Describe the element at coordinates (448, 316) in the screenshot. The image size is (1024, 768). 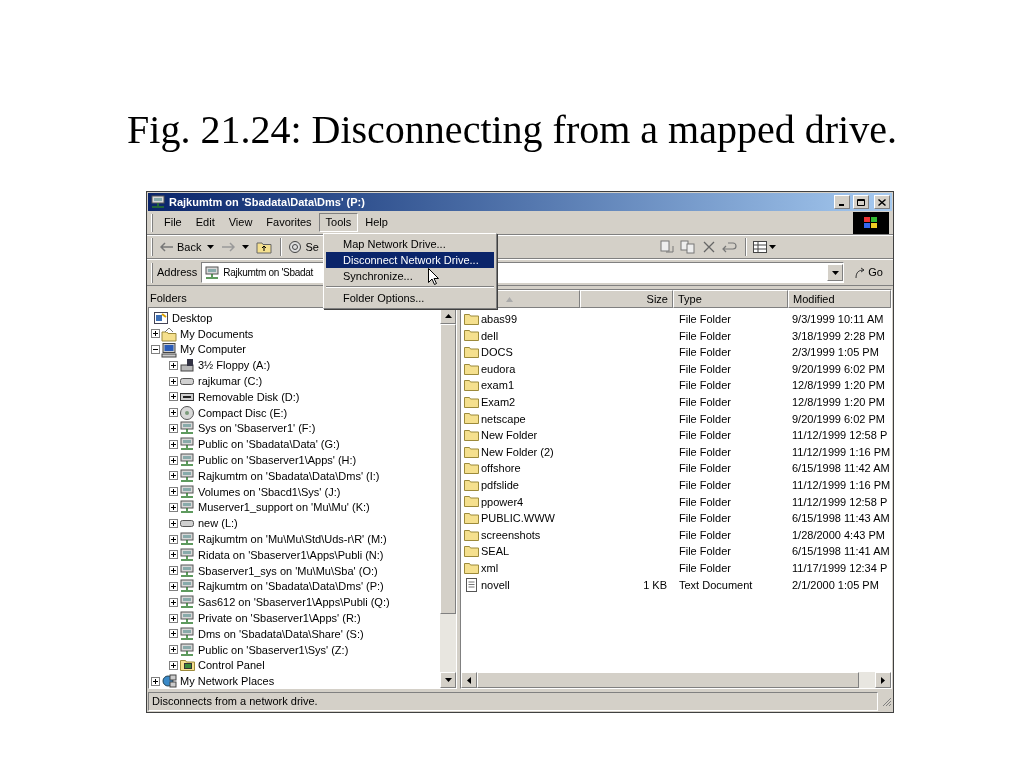
I see `scroll-up-arrow-icon` at that location.